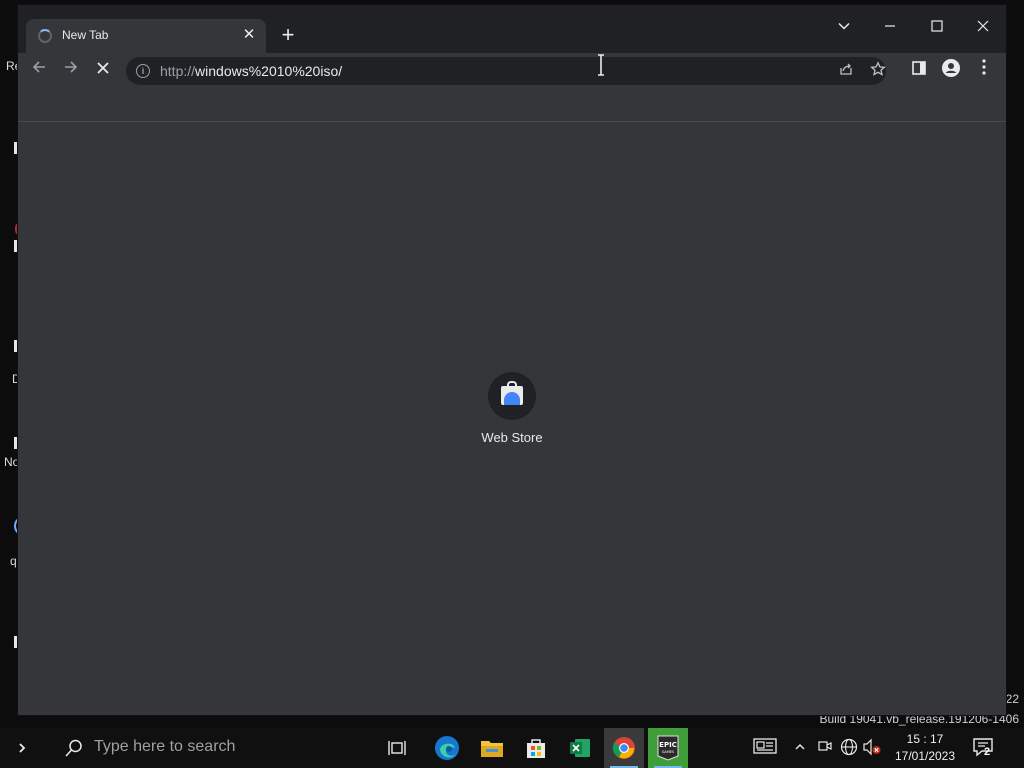 The image size is (1024, 768). I want to click on volume-muted-icon, so click(872, 747).